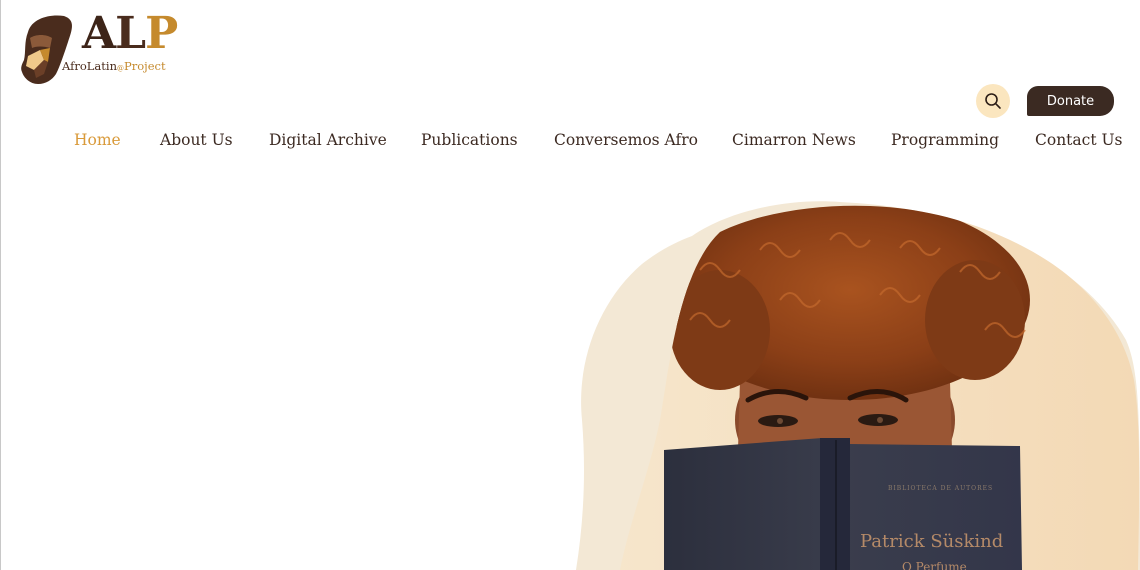  Describe the element at coordinates (99, 33) in the screenshot. I see `logo-letter-a: A` at that location.